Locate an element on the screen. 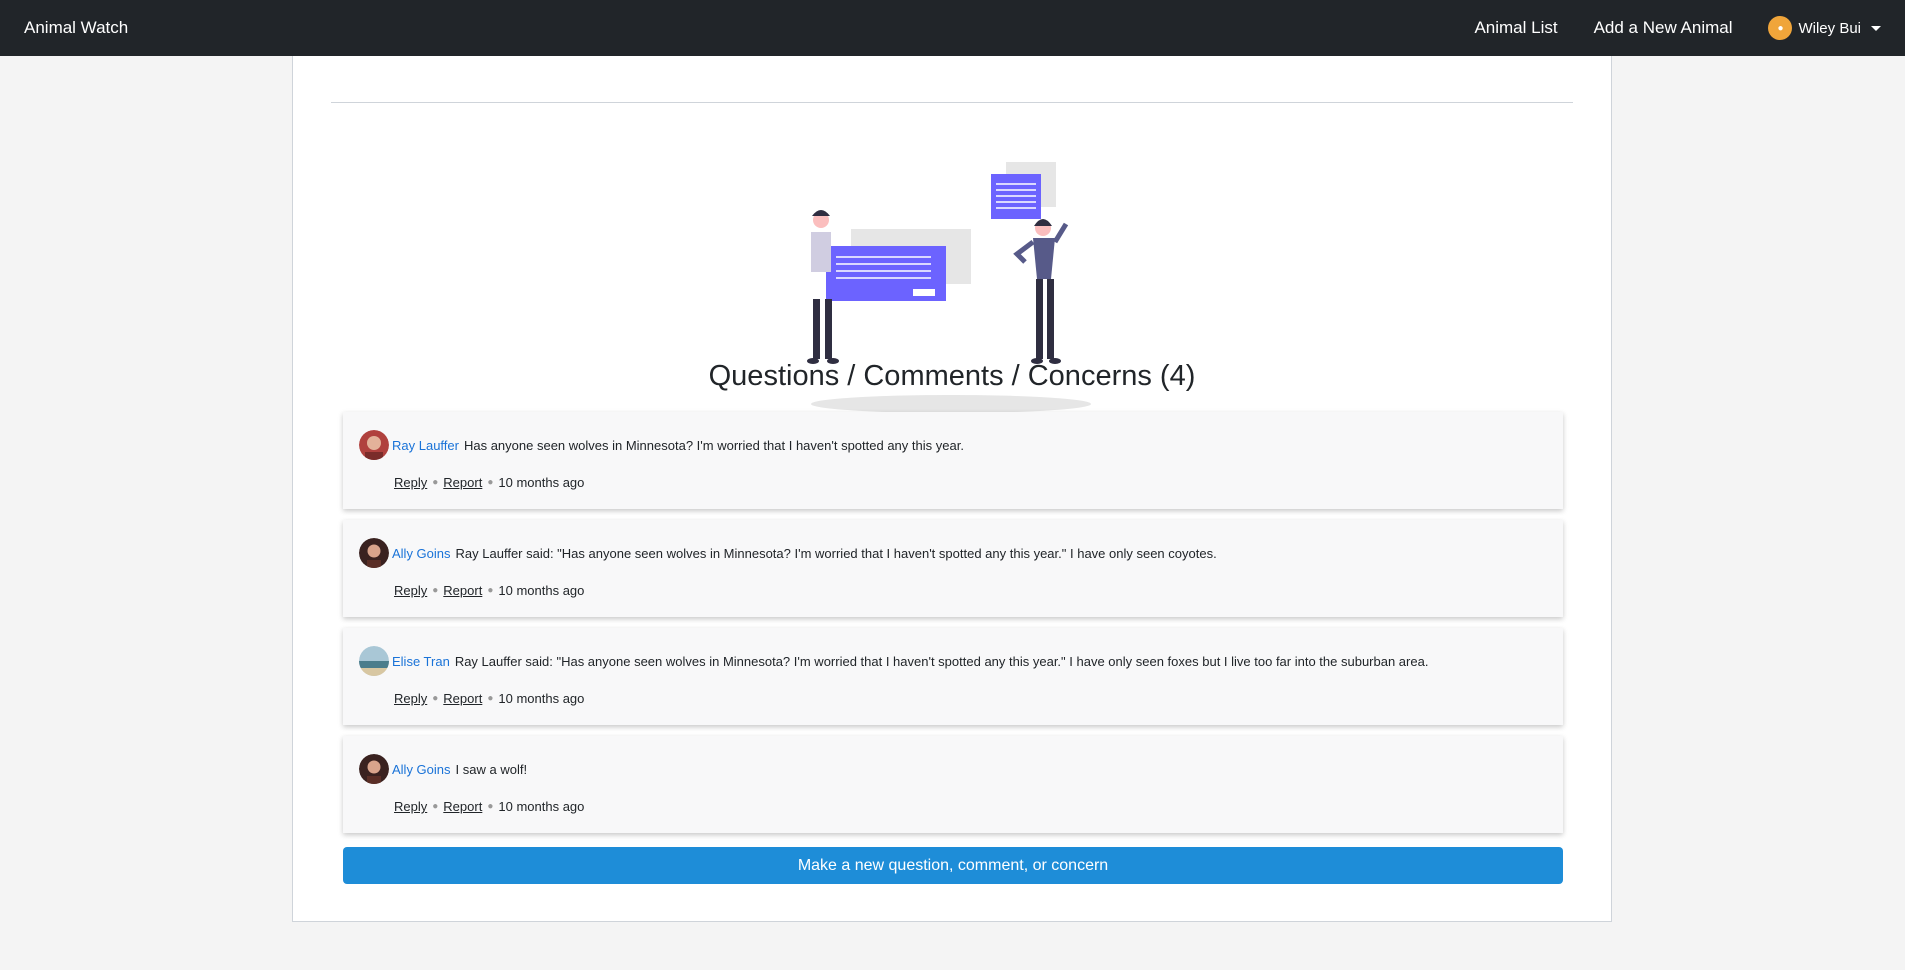 This screenshot has width=1905, height=970. new-question-button: Make a new question, comment, or concern is located at coordinates (953, 865).